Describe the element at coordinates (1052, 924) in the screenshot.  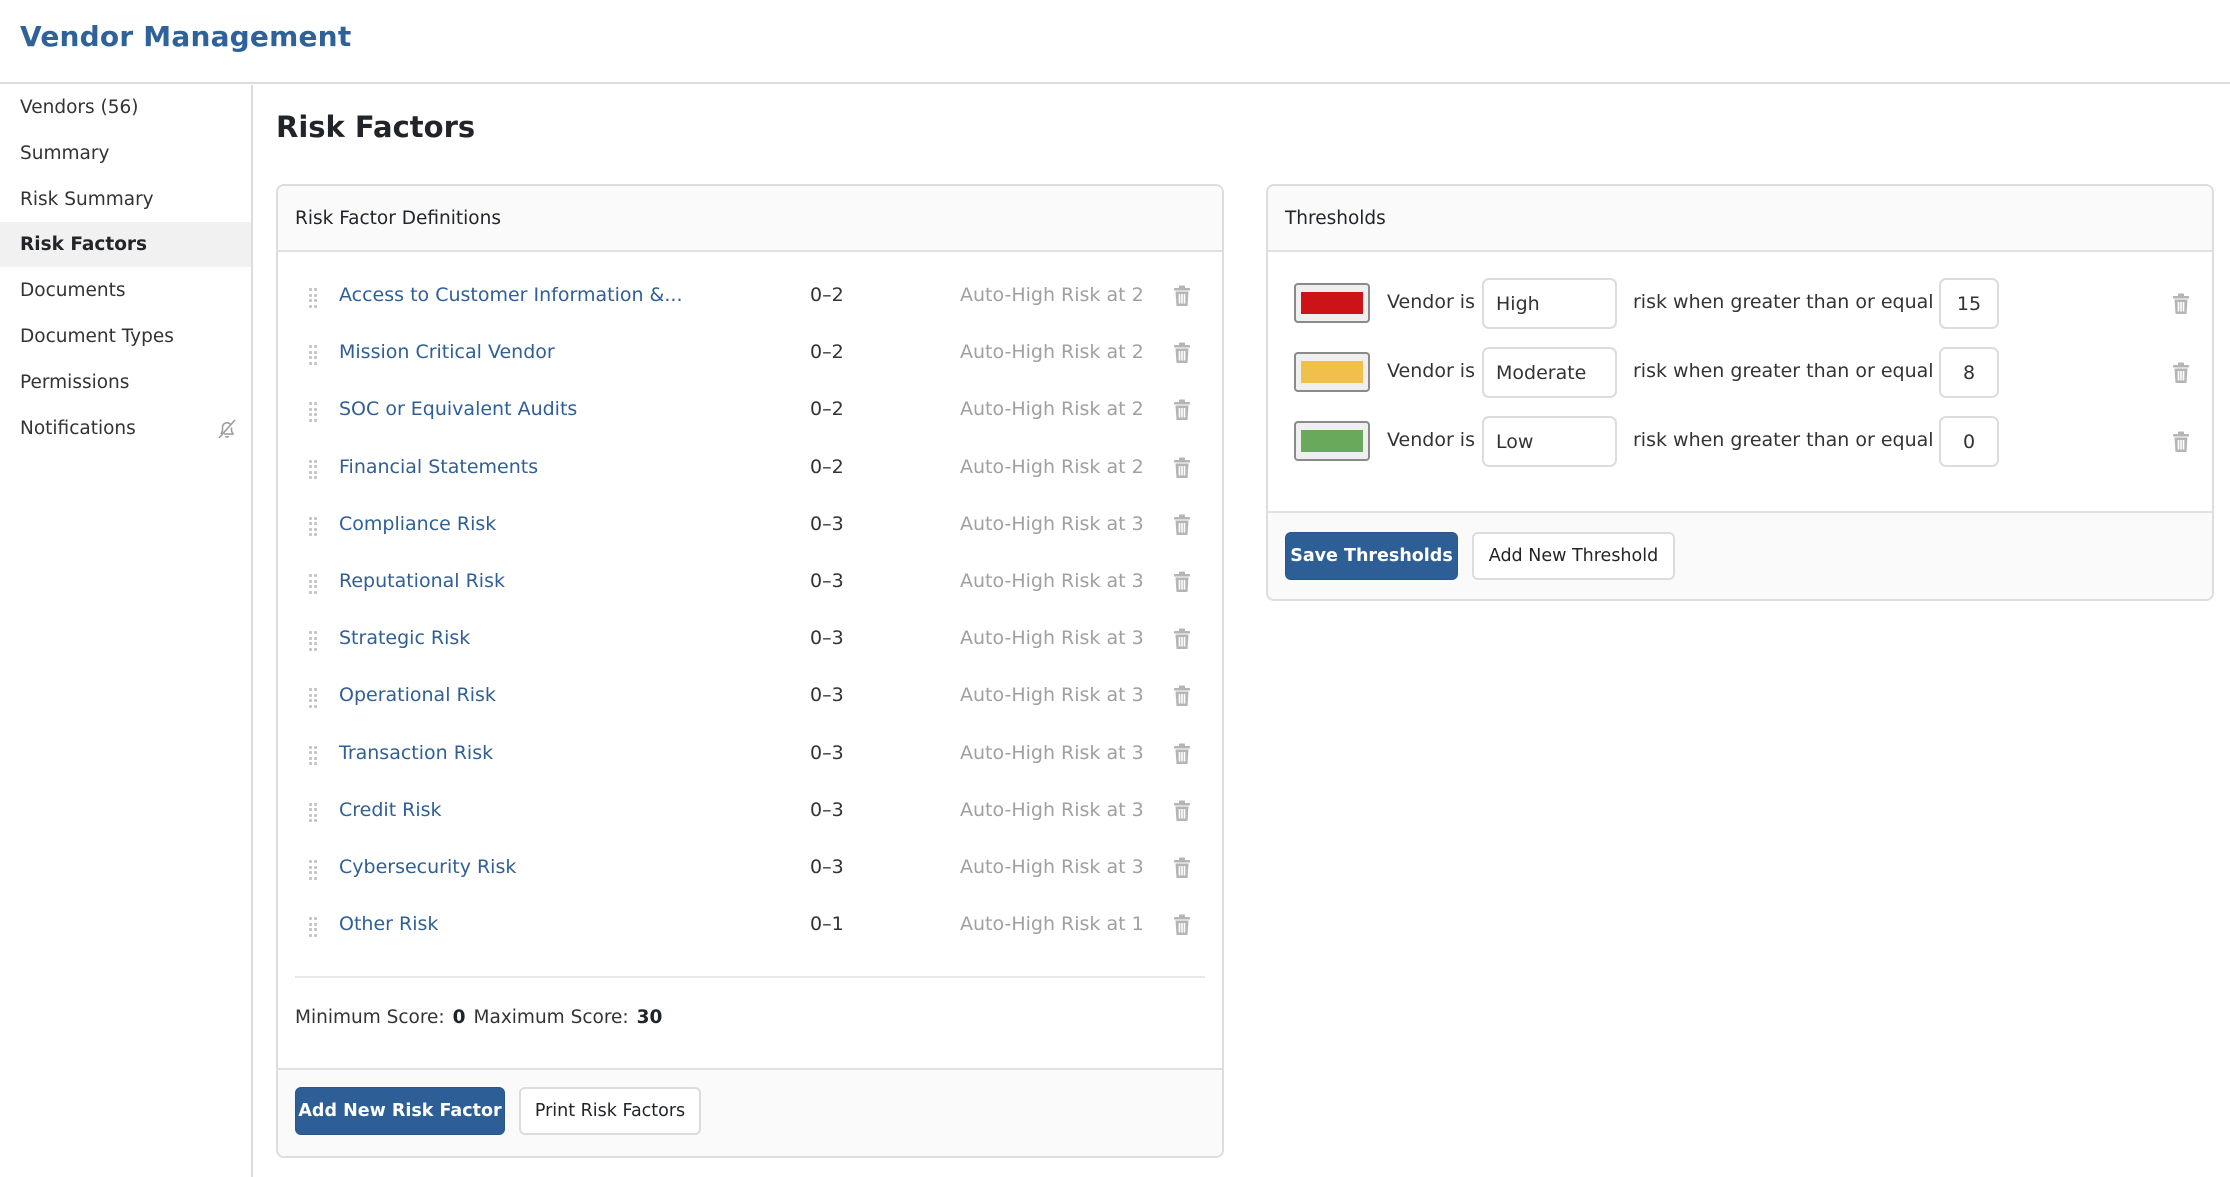
I see `auto-high-risk-label: Auto-High Risk at 1` at that location.